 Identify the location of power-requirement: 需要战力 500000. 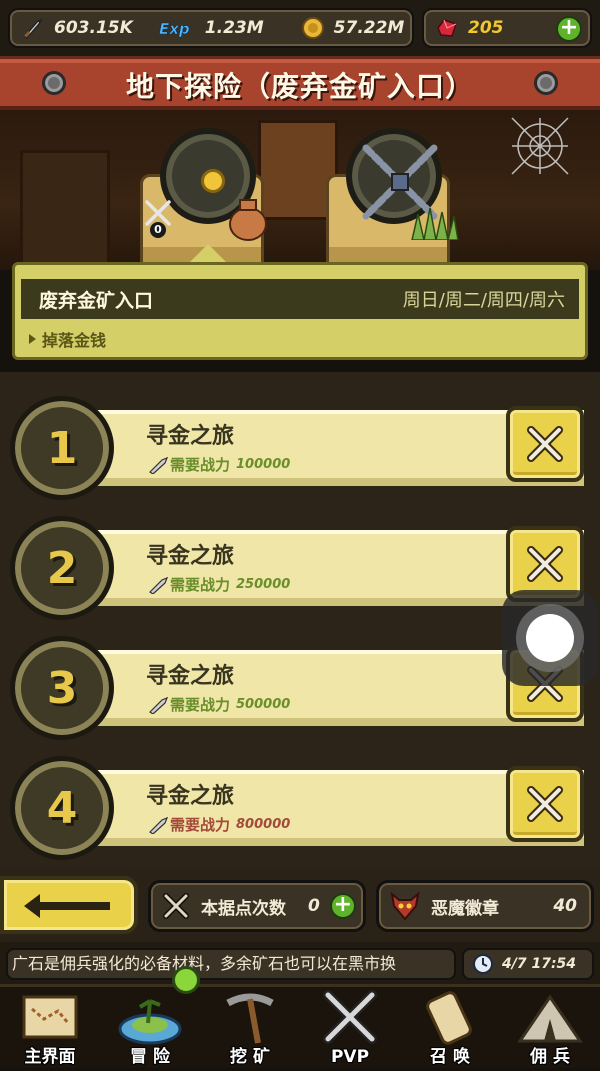
(219, 704).